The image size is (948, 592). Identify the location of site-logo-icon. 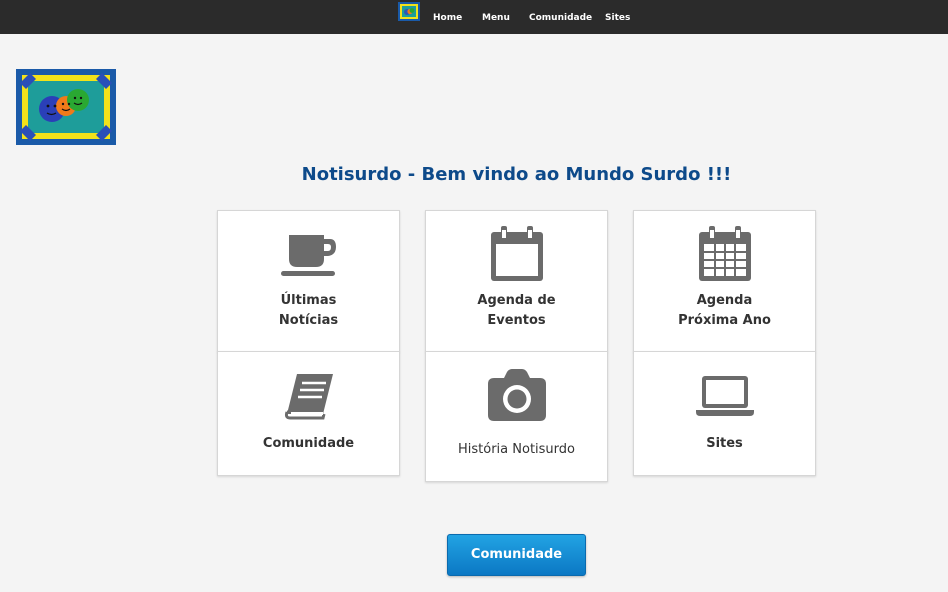
(66, 107).